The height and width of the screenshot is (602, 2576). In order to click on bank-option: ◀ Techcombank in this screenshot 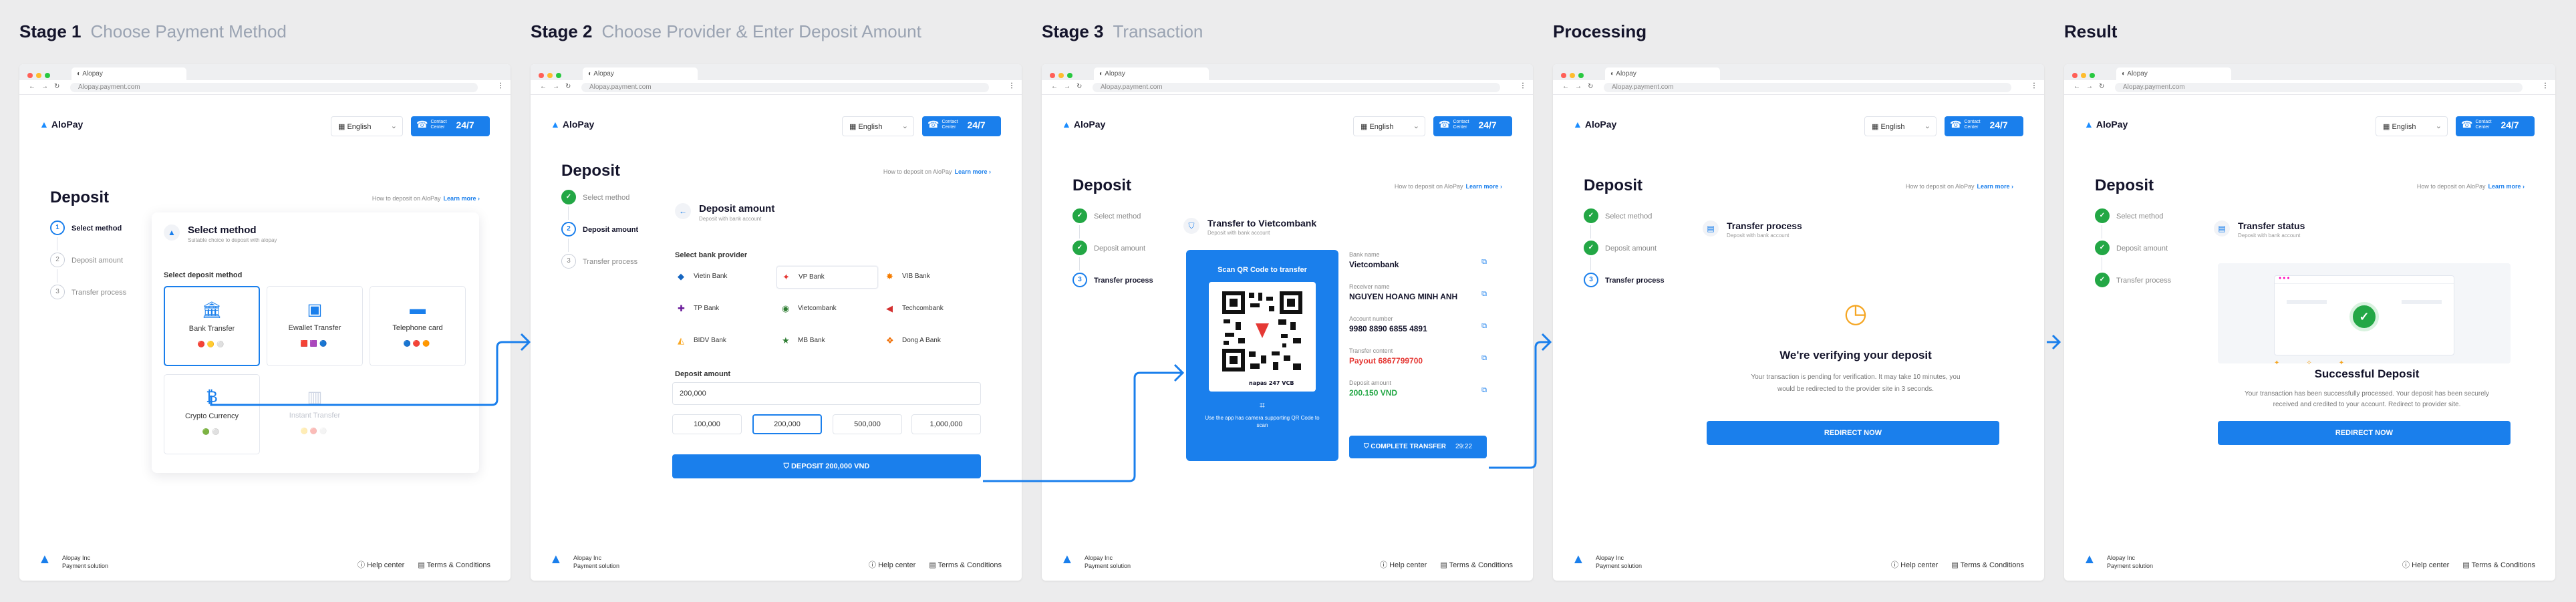, I will do `click(931, 310)`.